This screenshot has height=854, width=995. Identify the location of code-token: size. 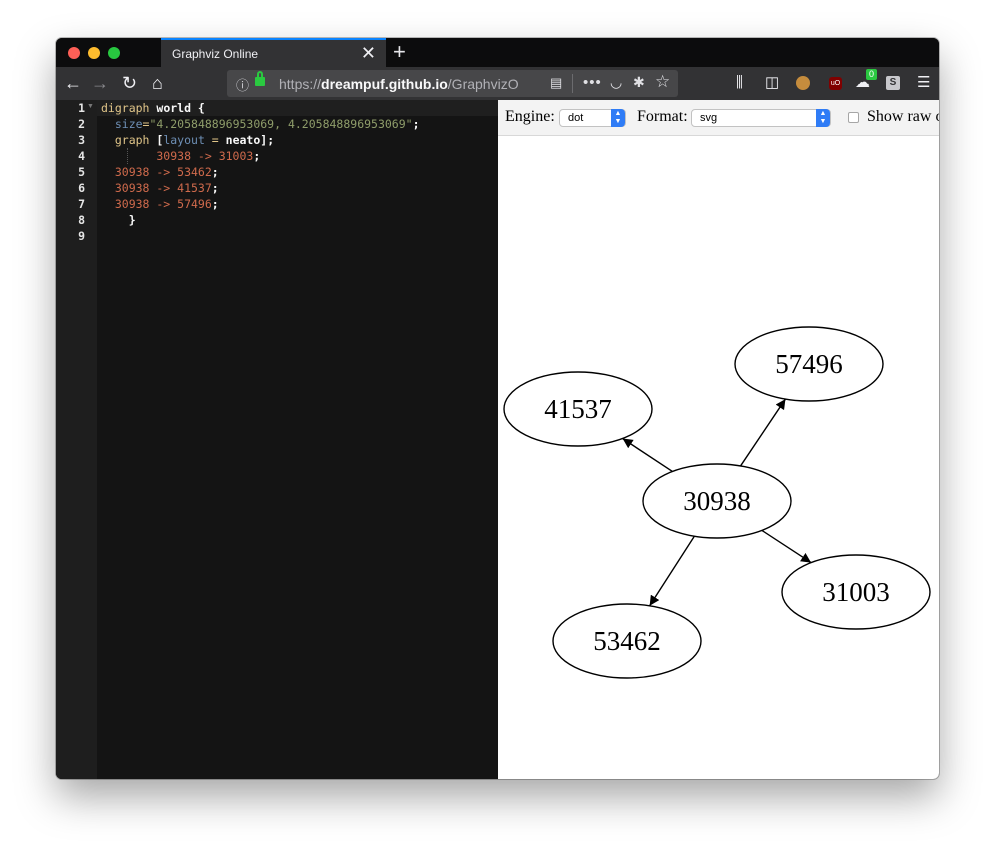
(122, 124).